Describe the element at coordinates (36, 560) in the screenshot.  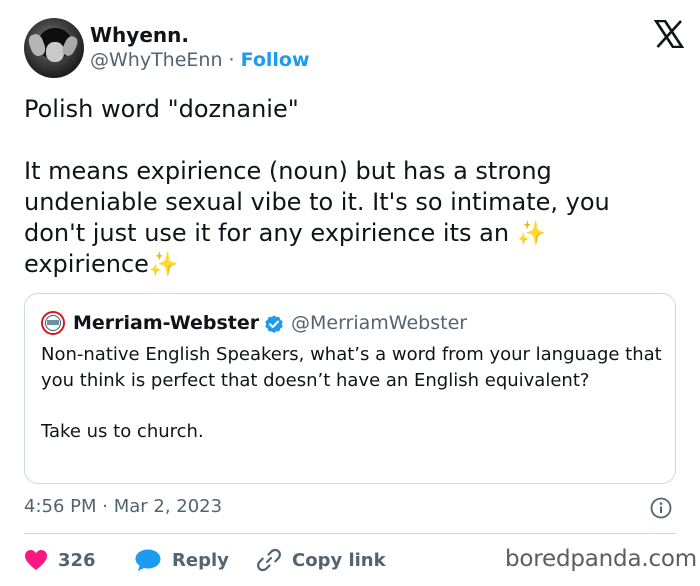
I see `heart-icon` at that location.